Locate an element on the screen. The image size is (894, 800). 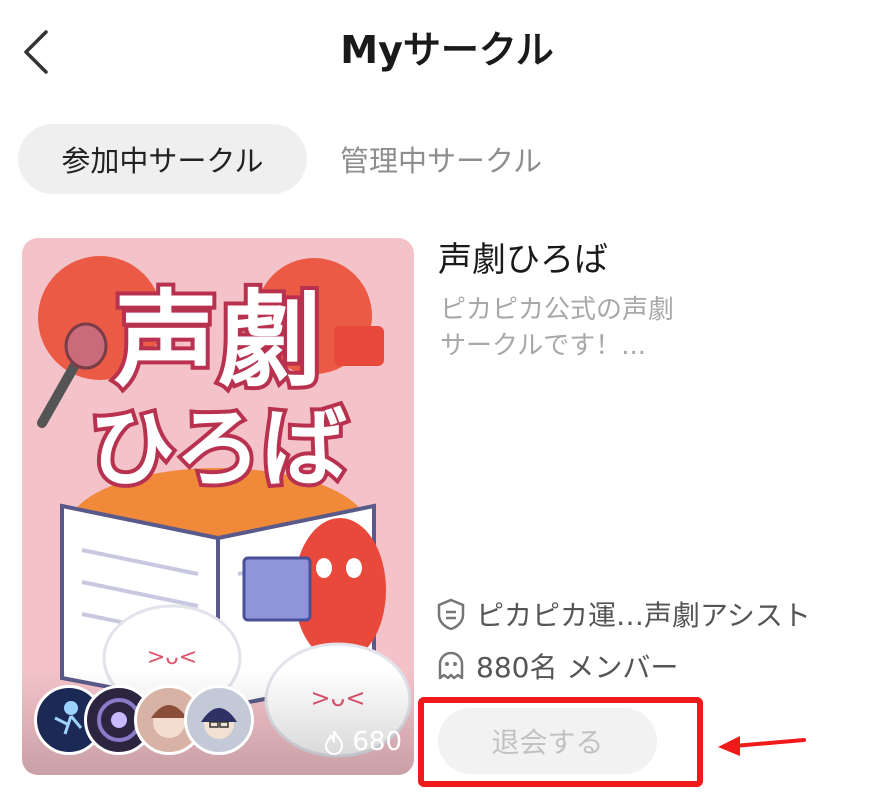
circle-members-text: 880名 メンバー is located at coordinates (577, 667).